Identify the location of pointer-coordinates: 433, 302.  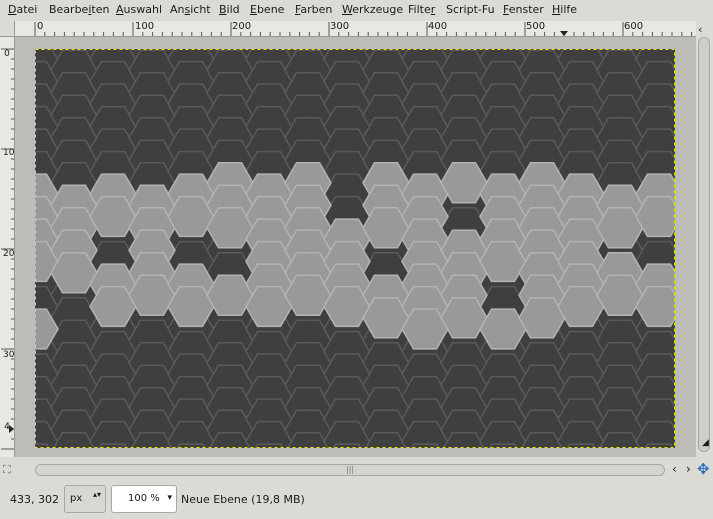
(34, 499).